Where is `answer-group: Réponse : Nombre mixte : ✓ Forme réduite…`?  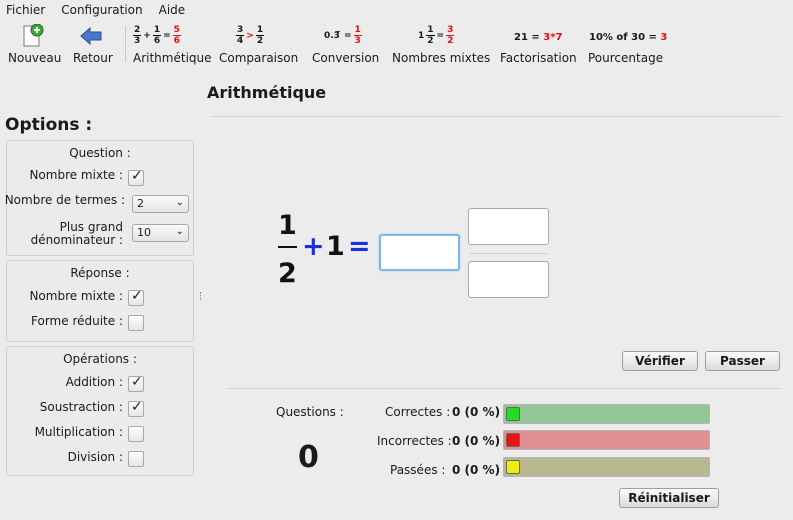
answer-group: Réponse : Nombre mixte : ✓ Forme réduite… is located at coordinates (100, 301).